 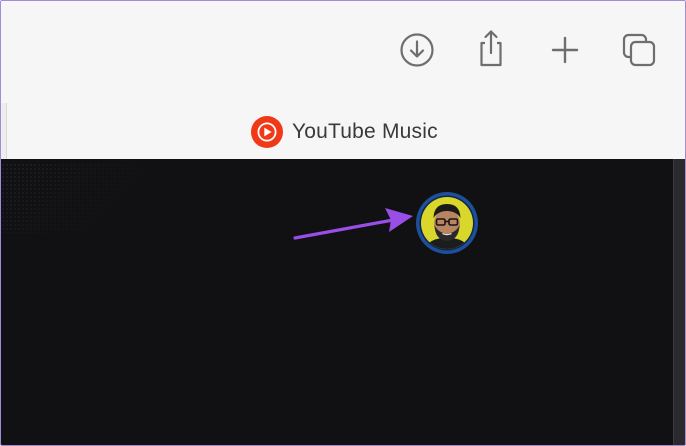 I want to click on tabs-icon, so click(x=639, y=50).